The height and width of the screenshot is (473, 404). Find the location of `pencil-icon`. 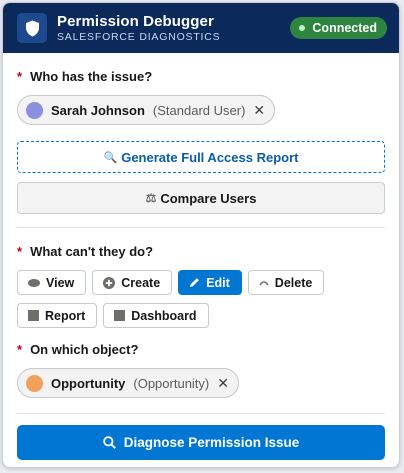

pencil-icon is located at coordinates (194, 282).